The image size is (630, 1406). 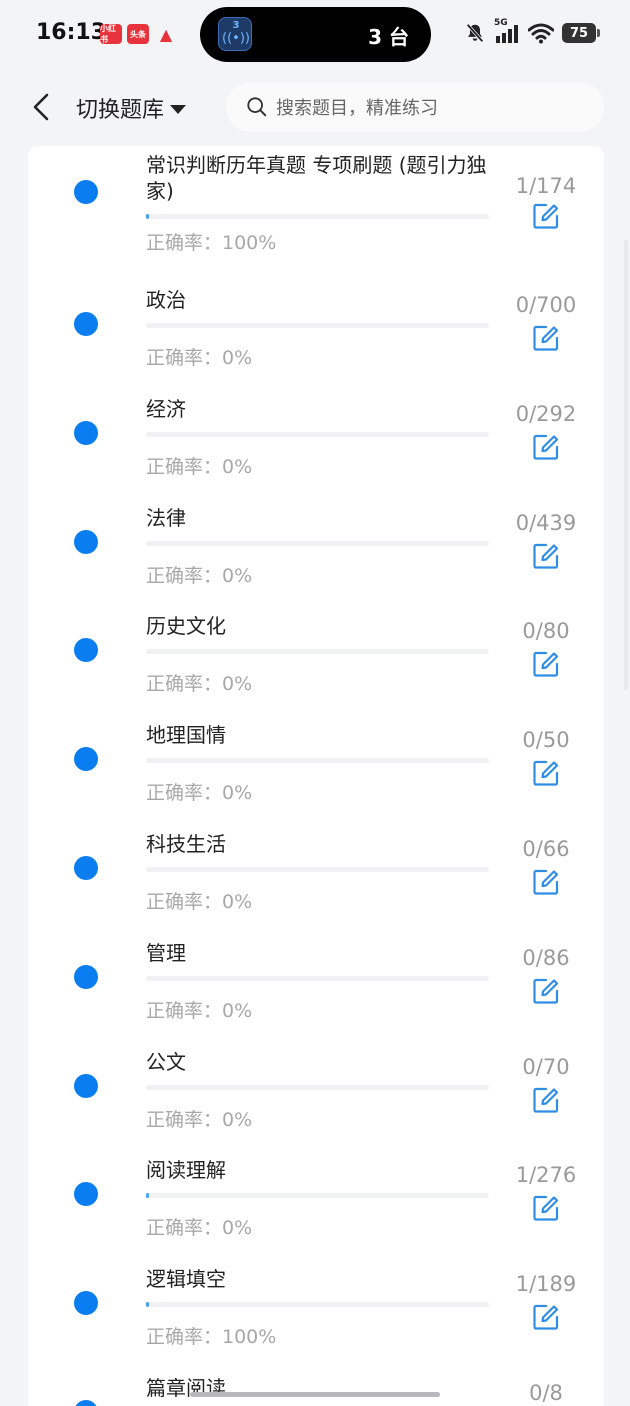 What do you see at coordinates (186, 1388) in the screenshot?
I see `item-title: 篇章阅读` at bounding box center [186, 1388].